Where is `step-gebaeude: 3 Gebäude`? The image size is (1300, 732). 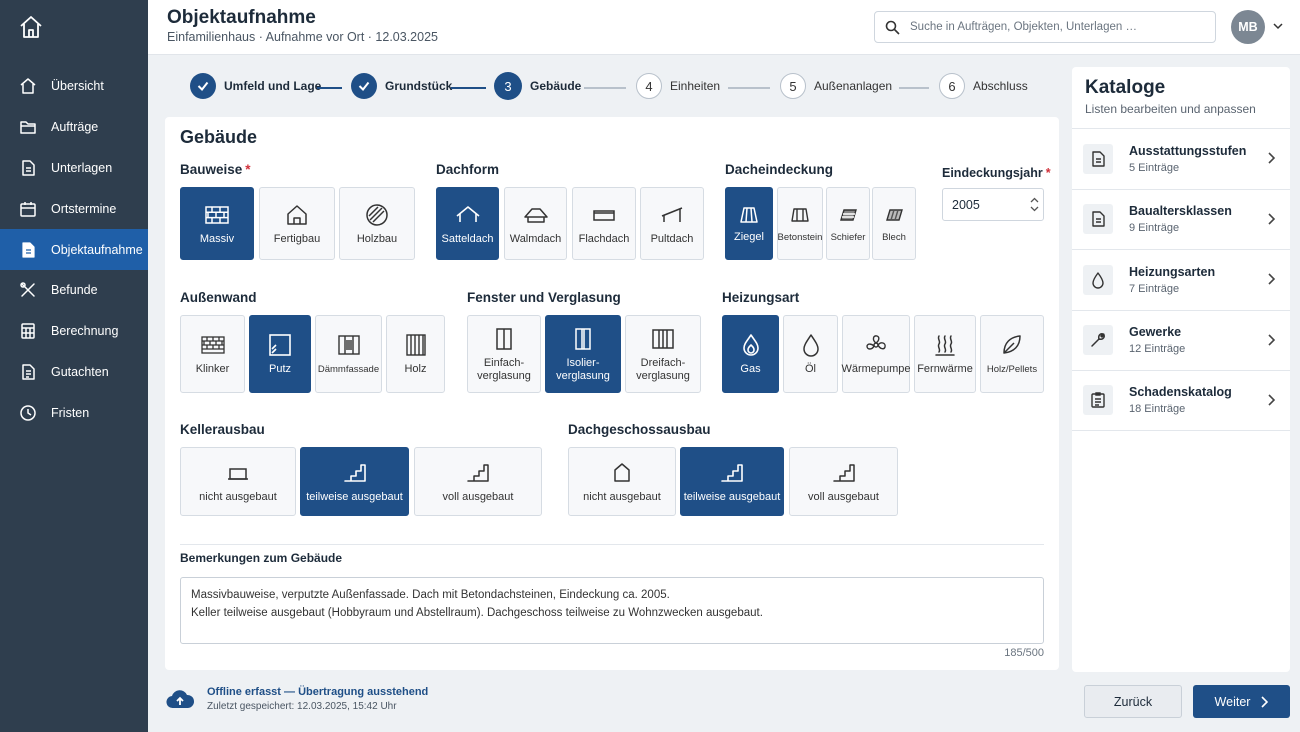 step-gebaeude: 3 Gebäude is located at coordinates (537, 86).